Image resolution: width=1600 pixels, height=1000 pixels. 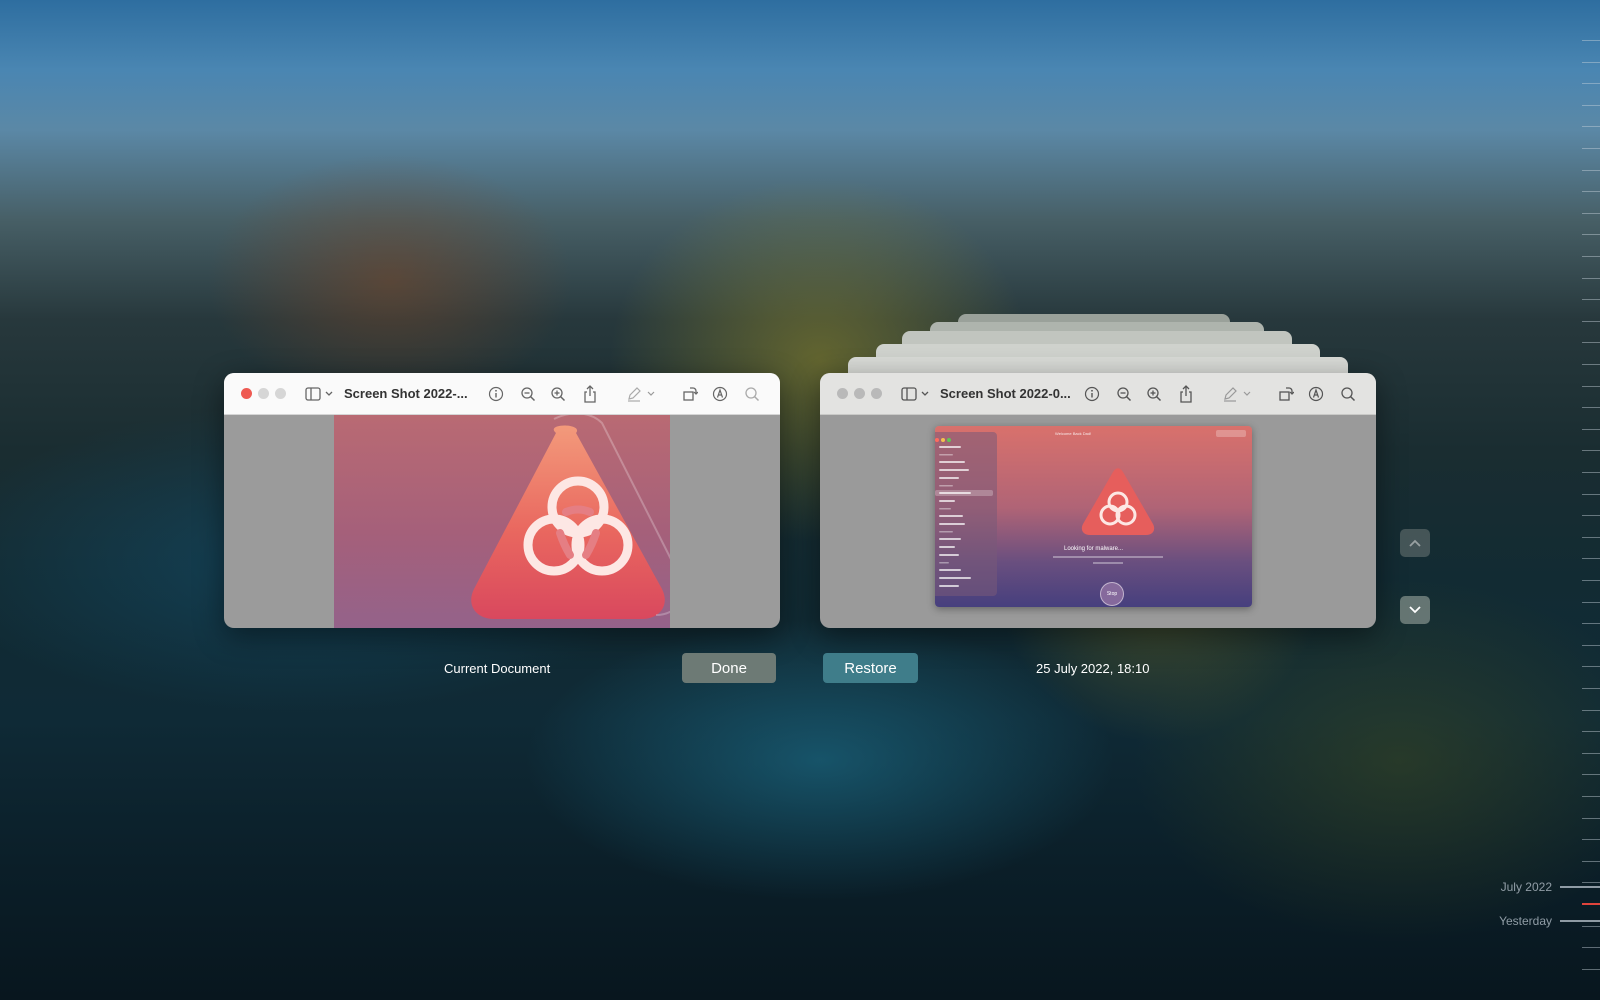 I want to click on document-image, so click(x=502, y=521).